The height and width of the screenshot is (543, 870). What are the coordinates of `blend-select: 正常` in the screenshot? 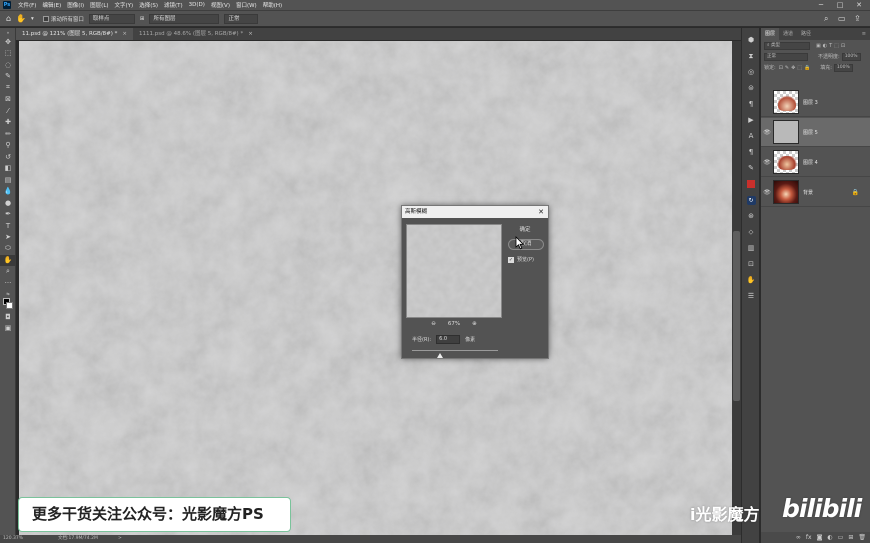 It's located at (241, 18).